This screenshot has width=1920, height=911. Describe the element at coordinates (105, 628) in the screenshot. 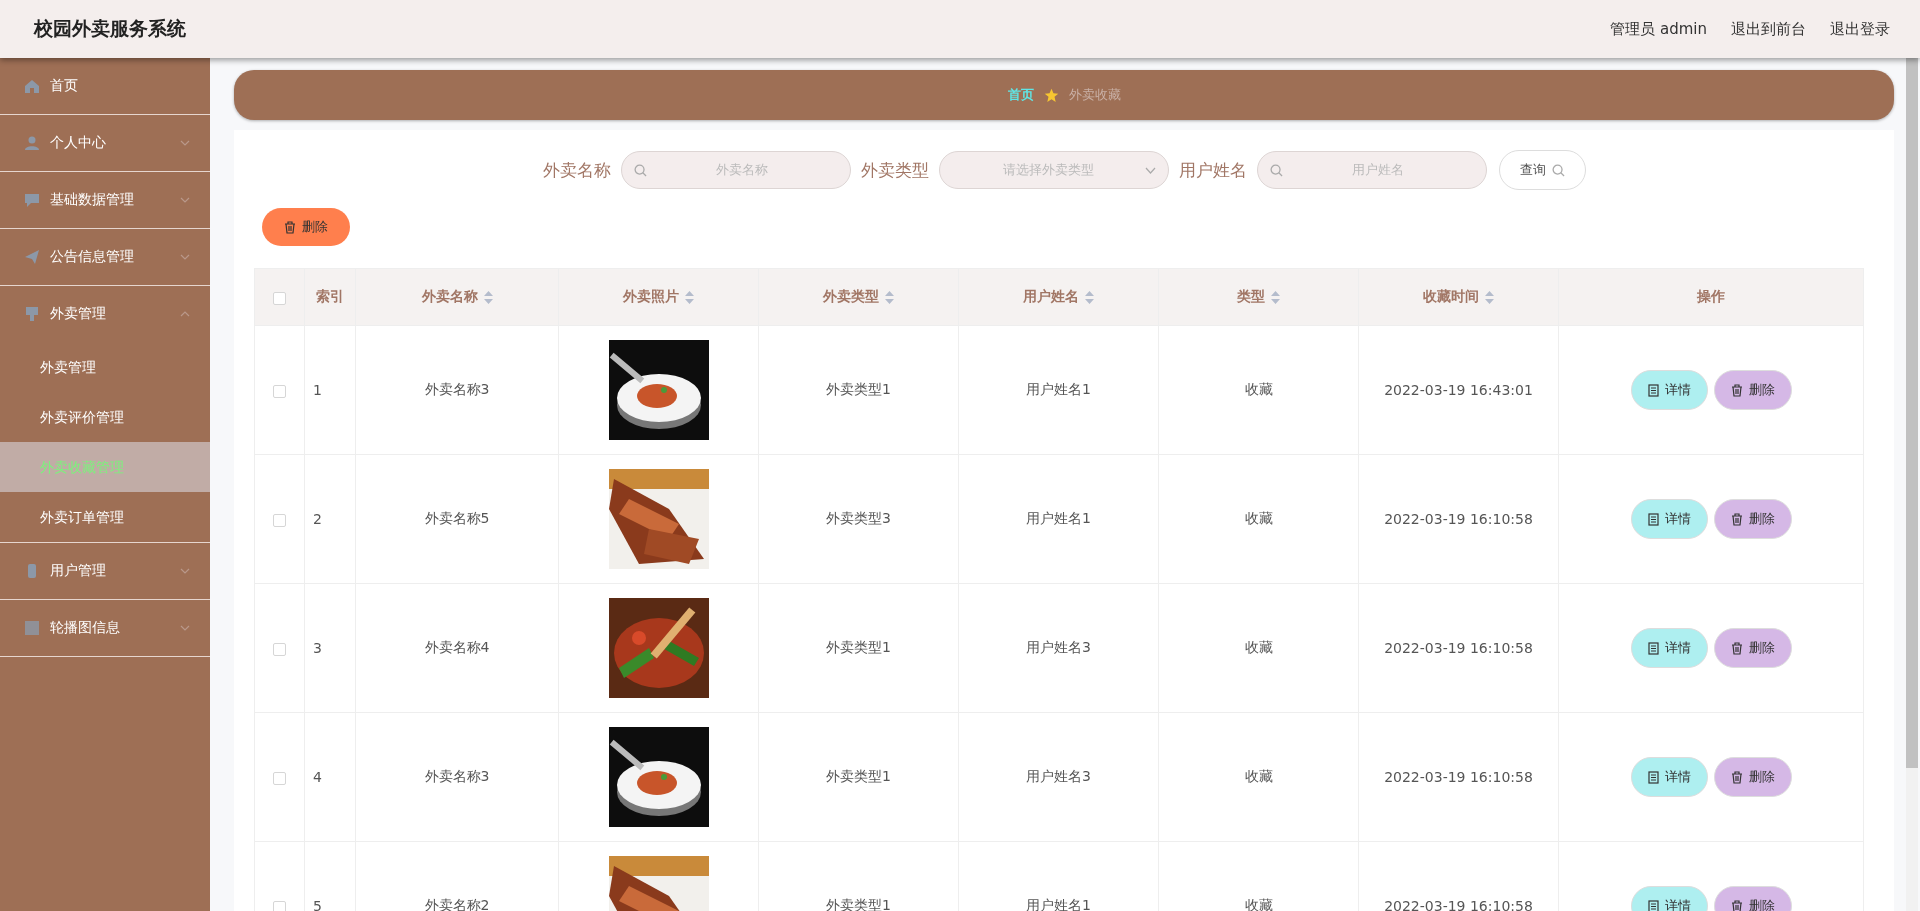

I see `menu-item: 轮播图信息` at that location.